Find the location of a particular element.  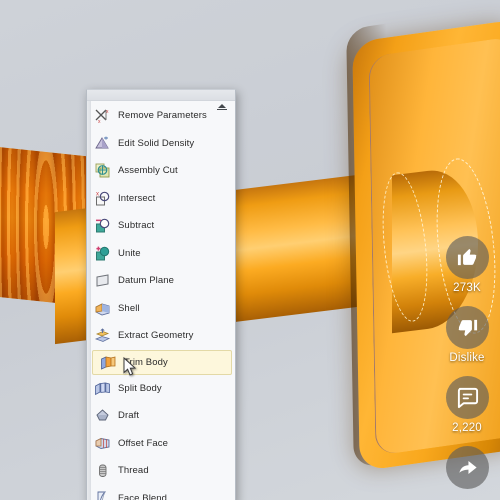

trim-body-icon is located at coordinates (108, 362).